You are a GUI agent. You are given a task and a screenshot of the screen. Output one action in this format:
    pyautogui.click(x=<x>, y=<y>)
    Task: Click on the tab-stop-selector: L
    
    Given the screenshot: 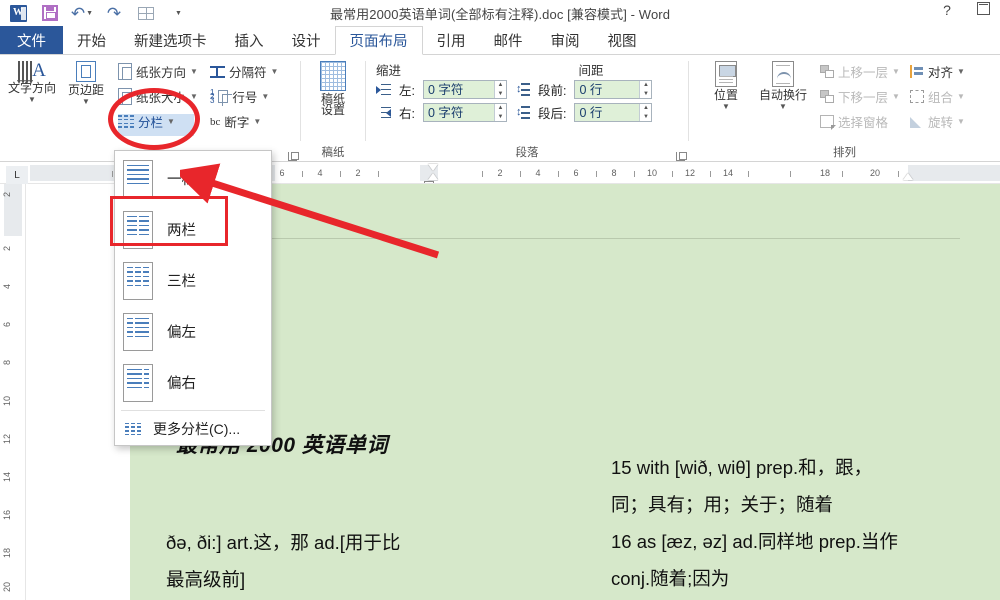 What is the action you would take?
    pyautogui.click(x=17, y=175)
    